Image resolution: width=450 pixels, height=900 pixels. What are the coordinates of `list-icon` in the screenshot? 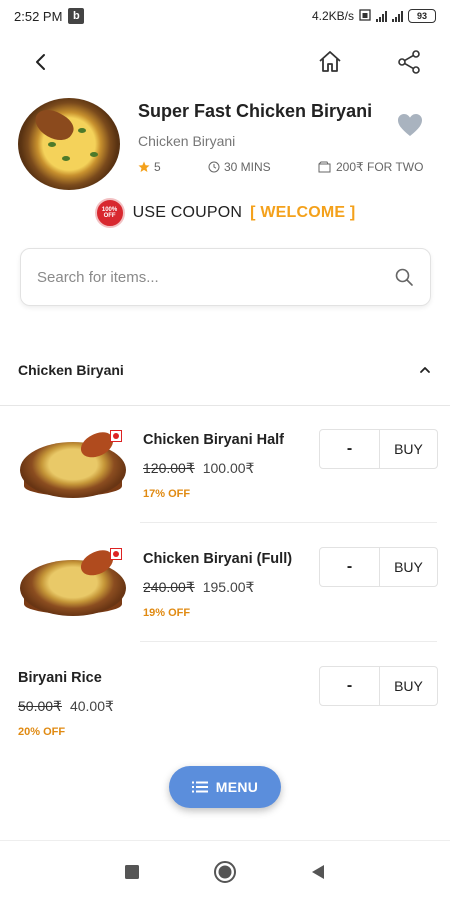 It's located at (199, 787).